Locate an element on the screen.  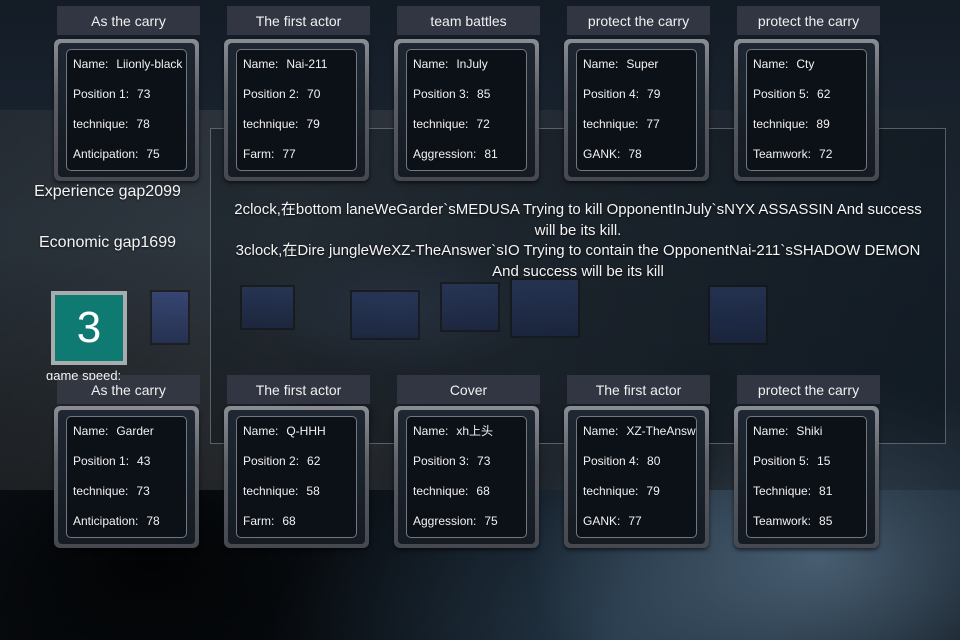
stat-row: technique: 68 is located at coordinates (469, 499).